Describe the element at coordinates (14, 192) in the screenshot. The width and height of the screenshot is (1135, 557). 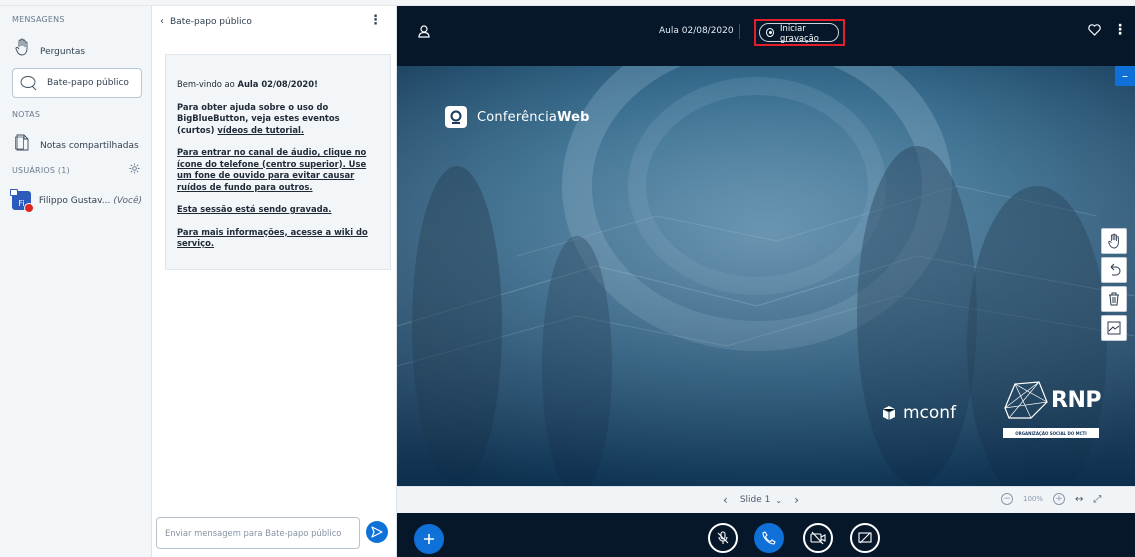
I see `presenter-icon` at that location.